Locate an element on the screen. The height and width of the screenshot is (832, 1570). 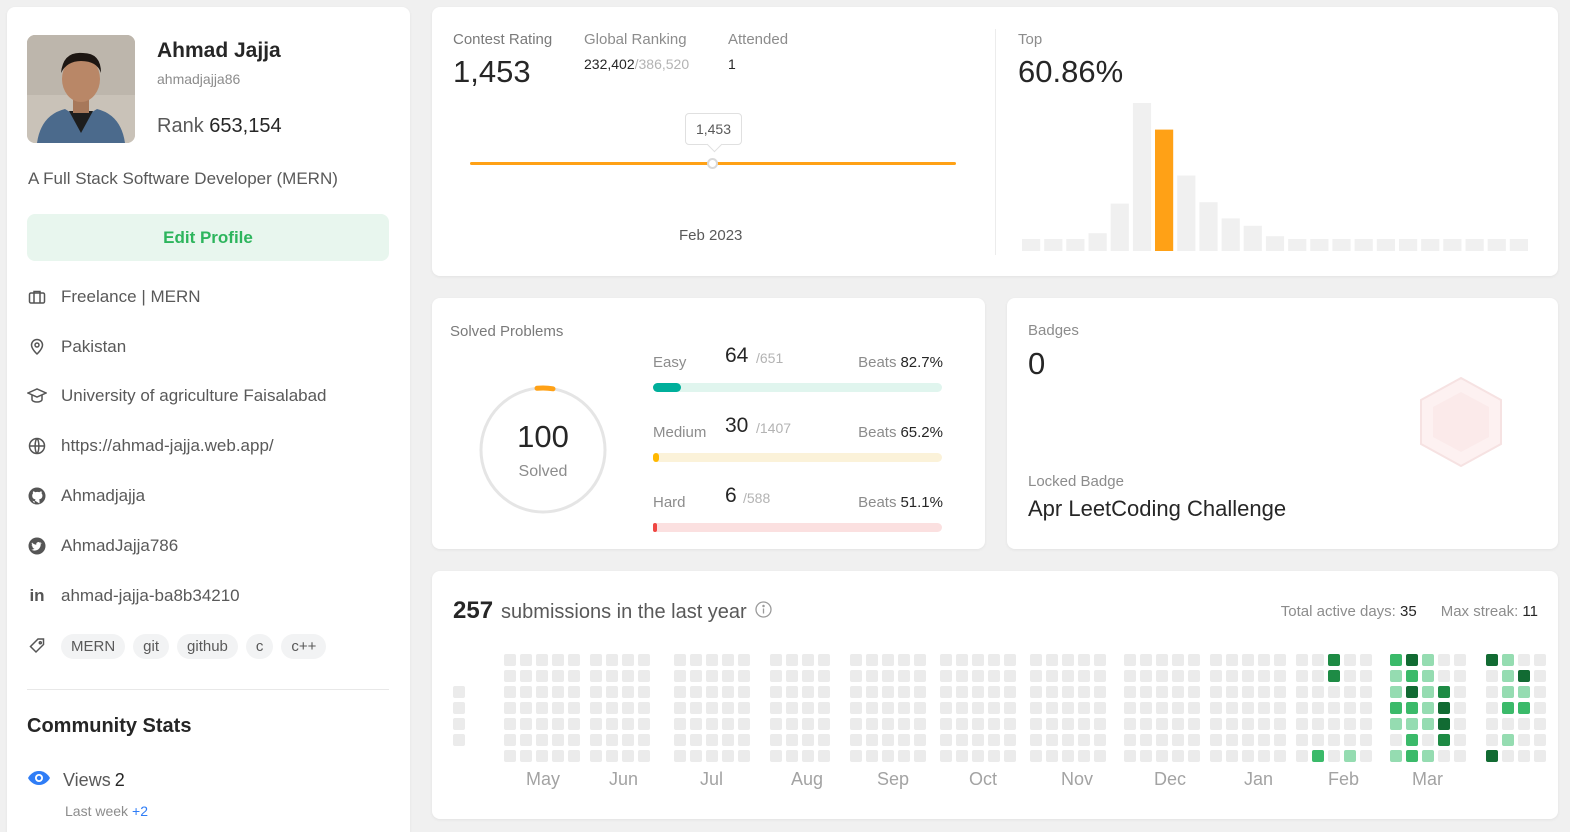
website-row: https://ahmad-jajja.web.app/ is located at coordinates (150, 446).